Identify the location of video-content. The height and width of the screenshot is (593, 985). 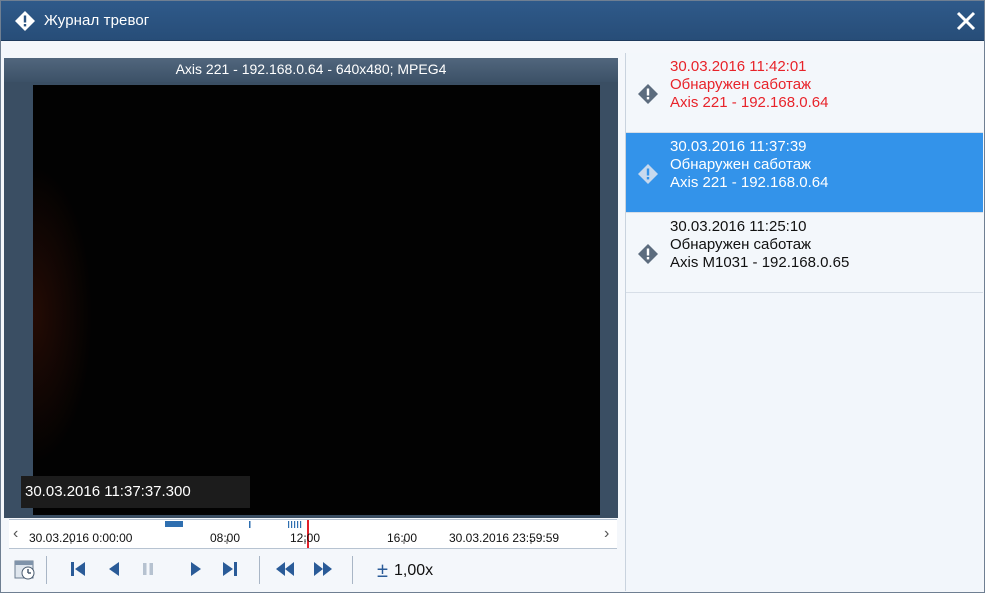
(63, 315).